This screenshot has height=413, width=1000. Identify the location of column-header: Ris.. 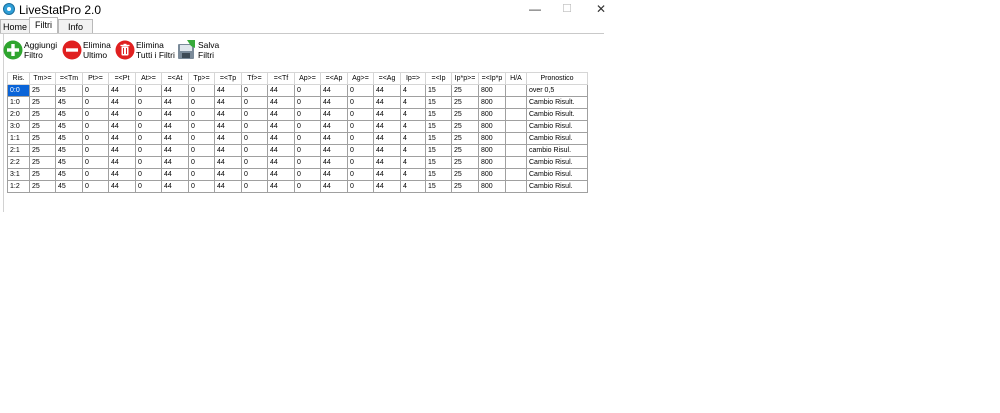
(18, 78).